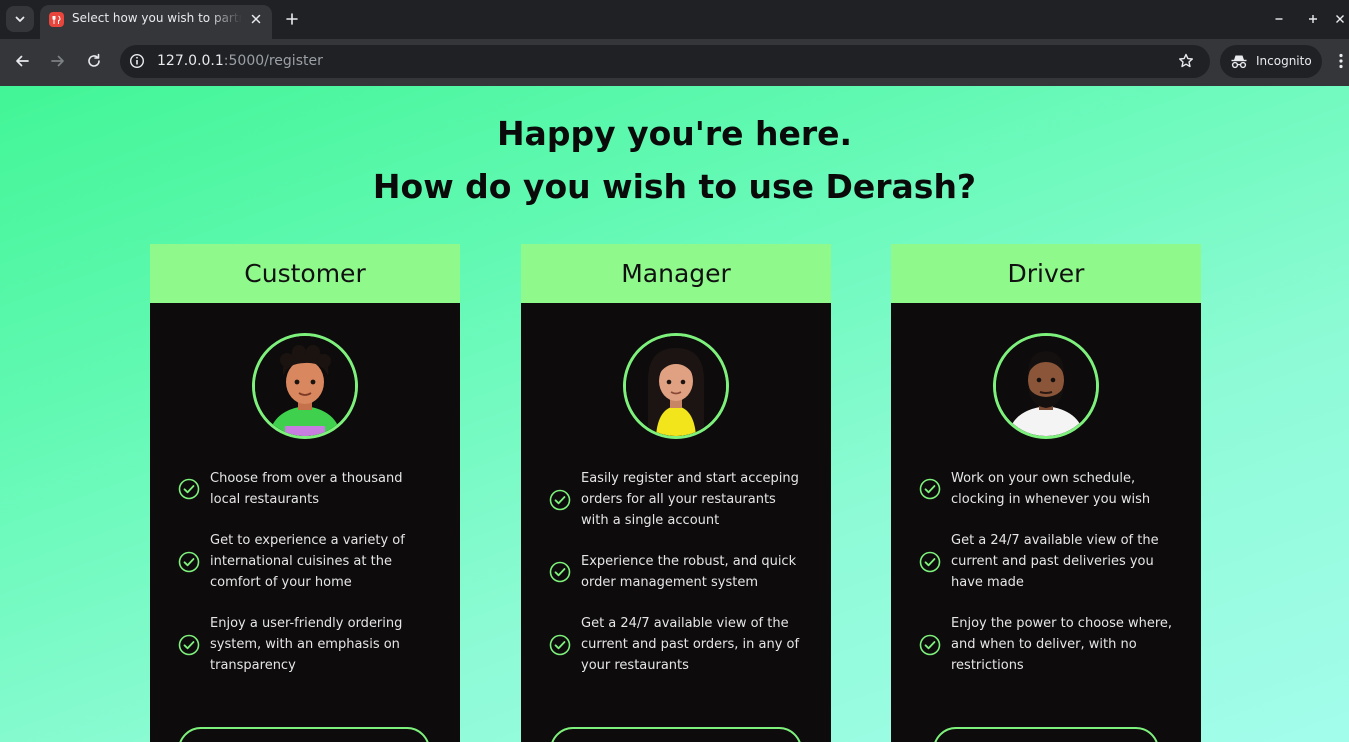  What do you see at coordinates (676, 386) in the screenshot?
I see `manager-avatar` at bounding box center [676, 386].